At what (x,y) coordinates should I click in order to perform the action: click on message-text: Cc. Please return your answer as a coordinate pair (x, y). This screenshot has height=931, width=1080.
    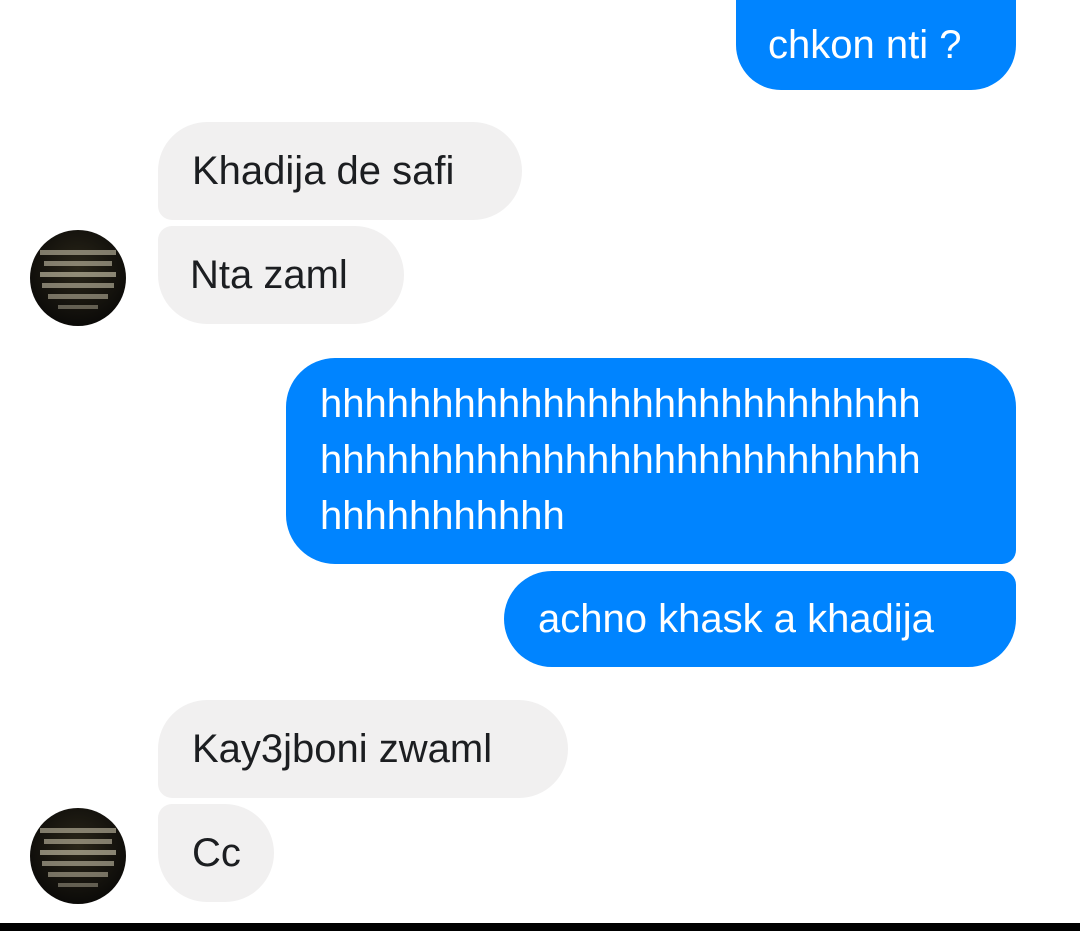
    Looking at the image, I should click on (216, 853).